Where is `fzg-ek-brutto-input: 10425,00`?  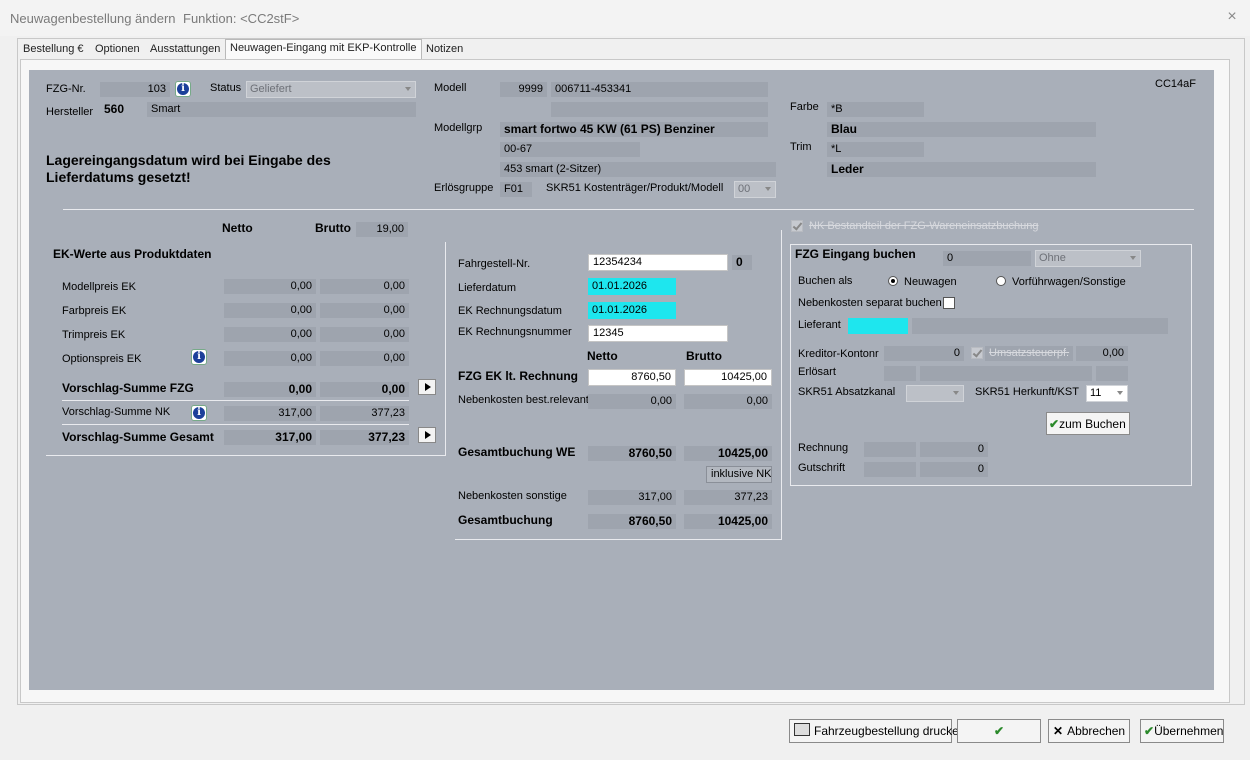 fzg-ek-brutto-input: 10425,00 is located at coordinates (728, 377).